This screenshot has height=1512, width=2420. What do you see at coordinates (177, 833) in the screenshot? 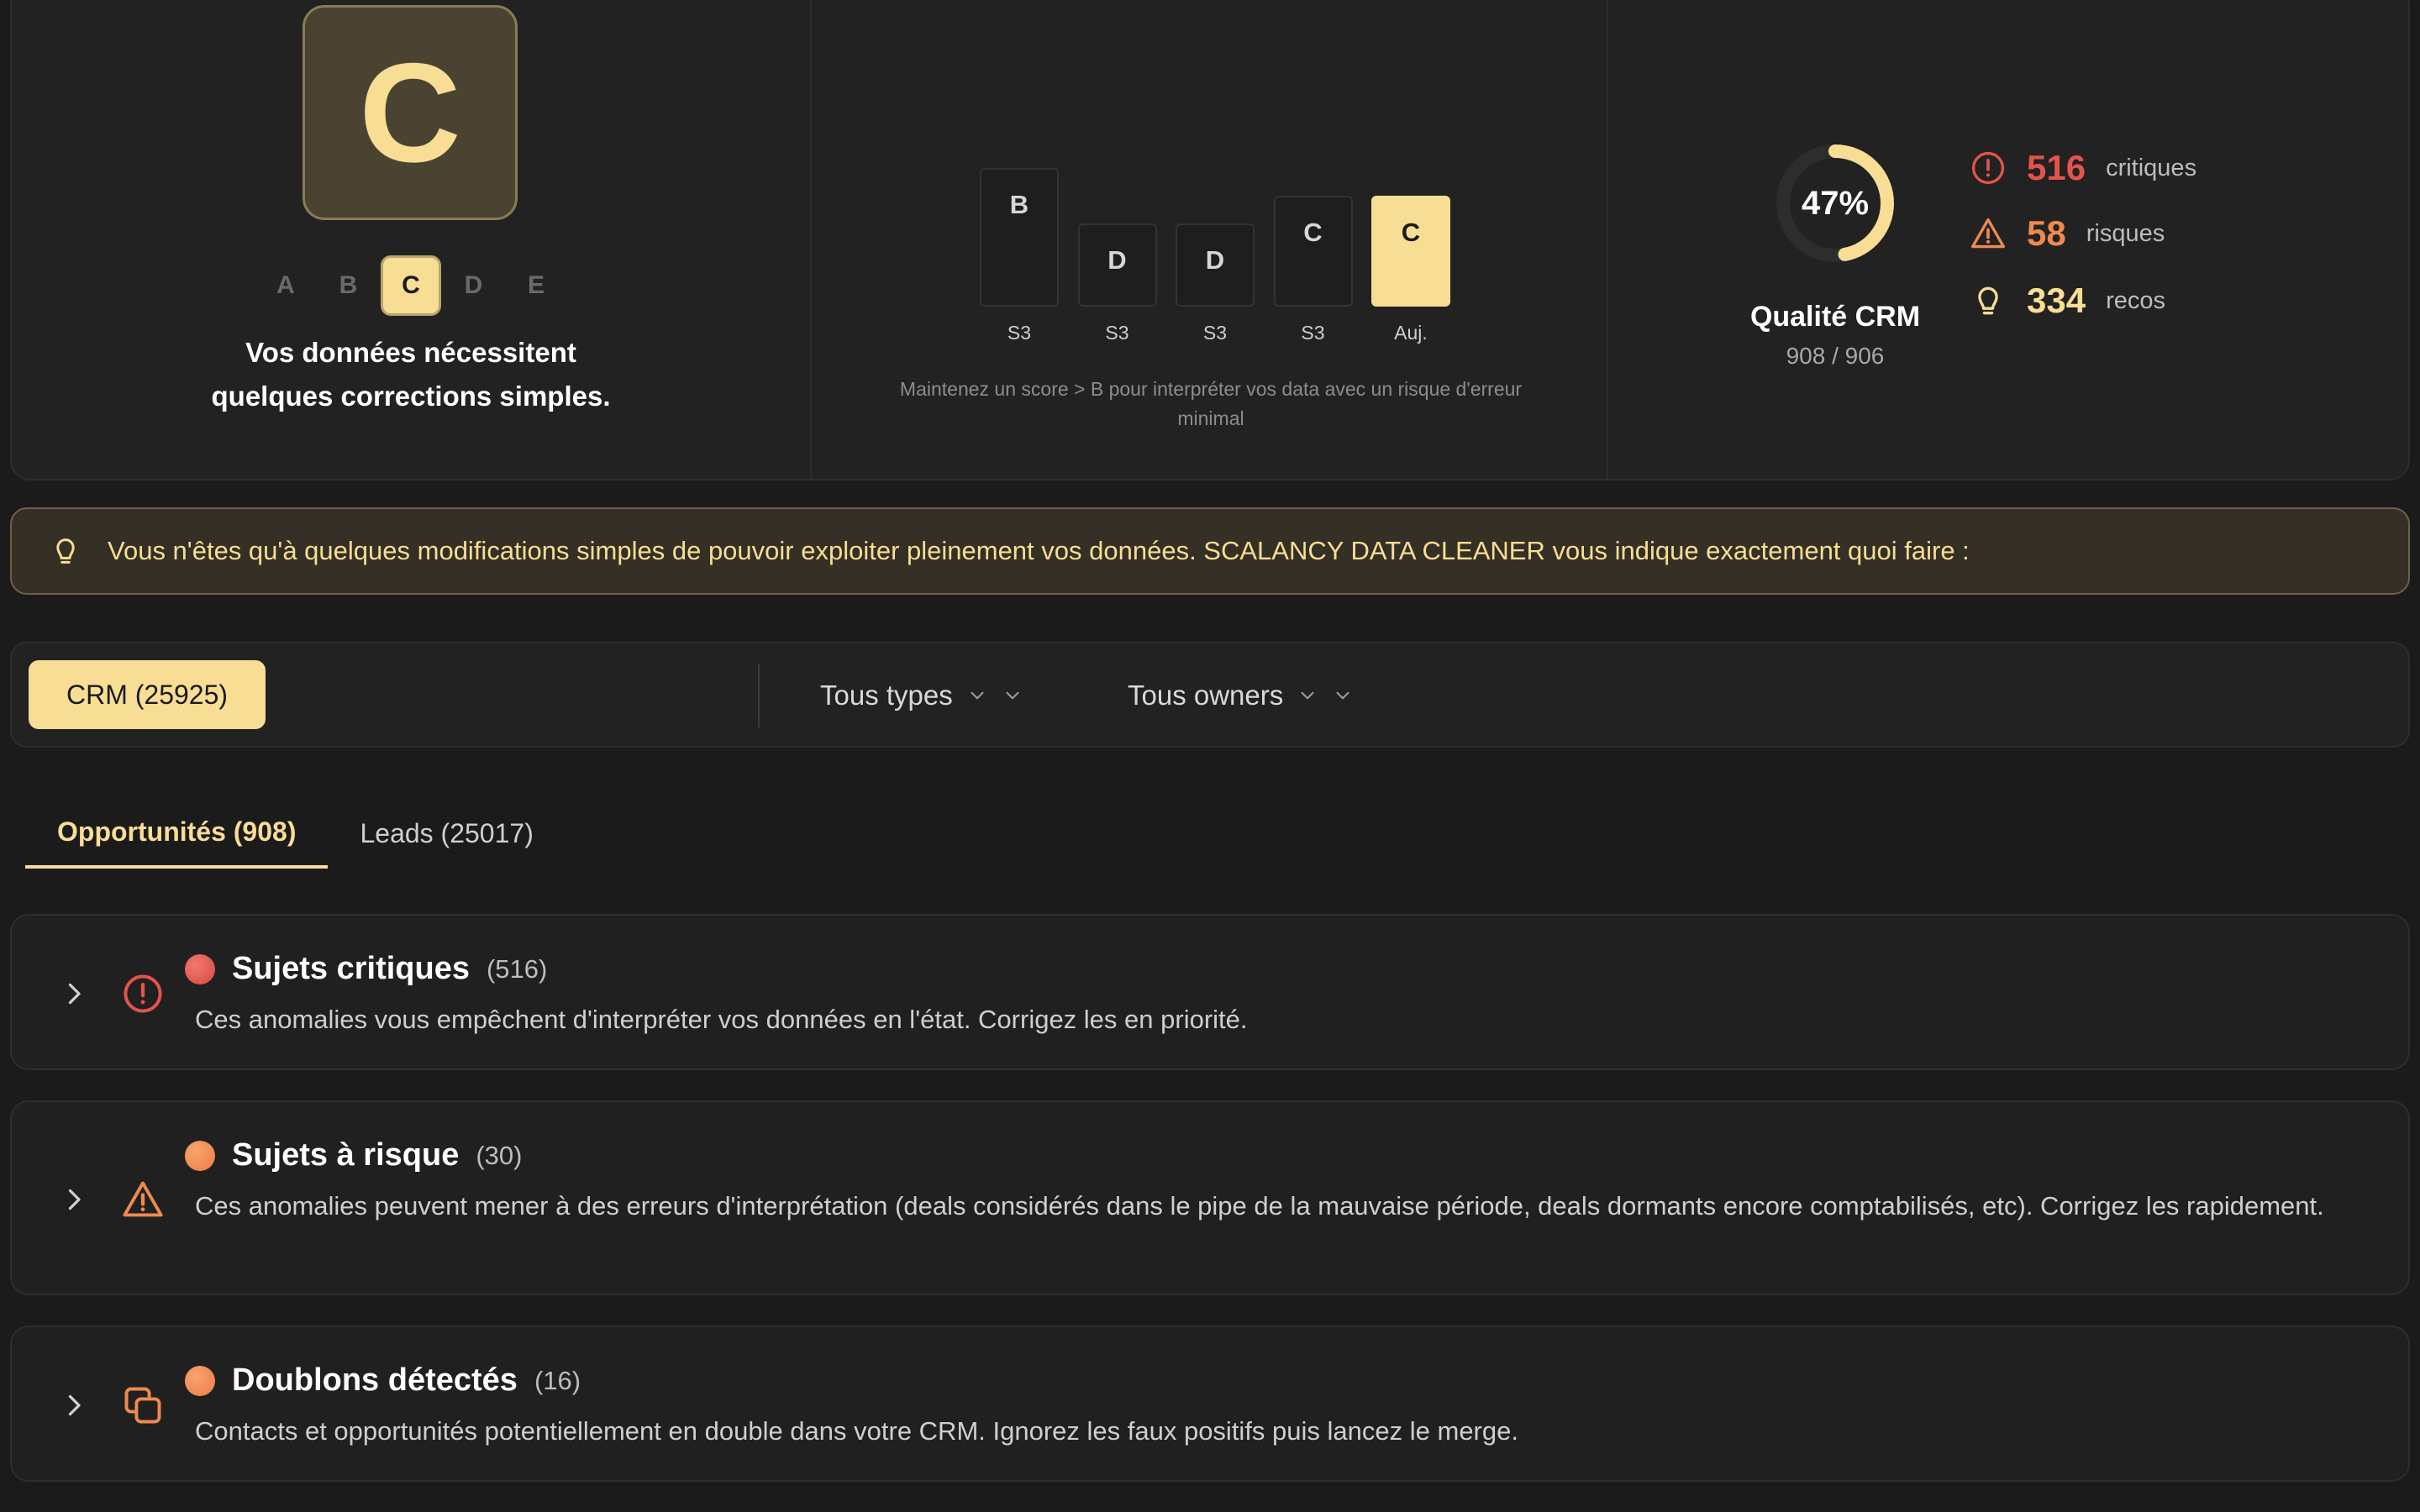
I see `tab-opportunities: Opportunités (908)` at bounding box center [177, 833].